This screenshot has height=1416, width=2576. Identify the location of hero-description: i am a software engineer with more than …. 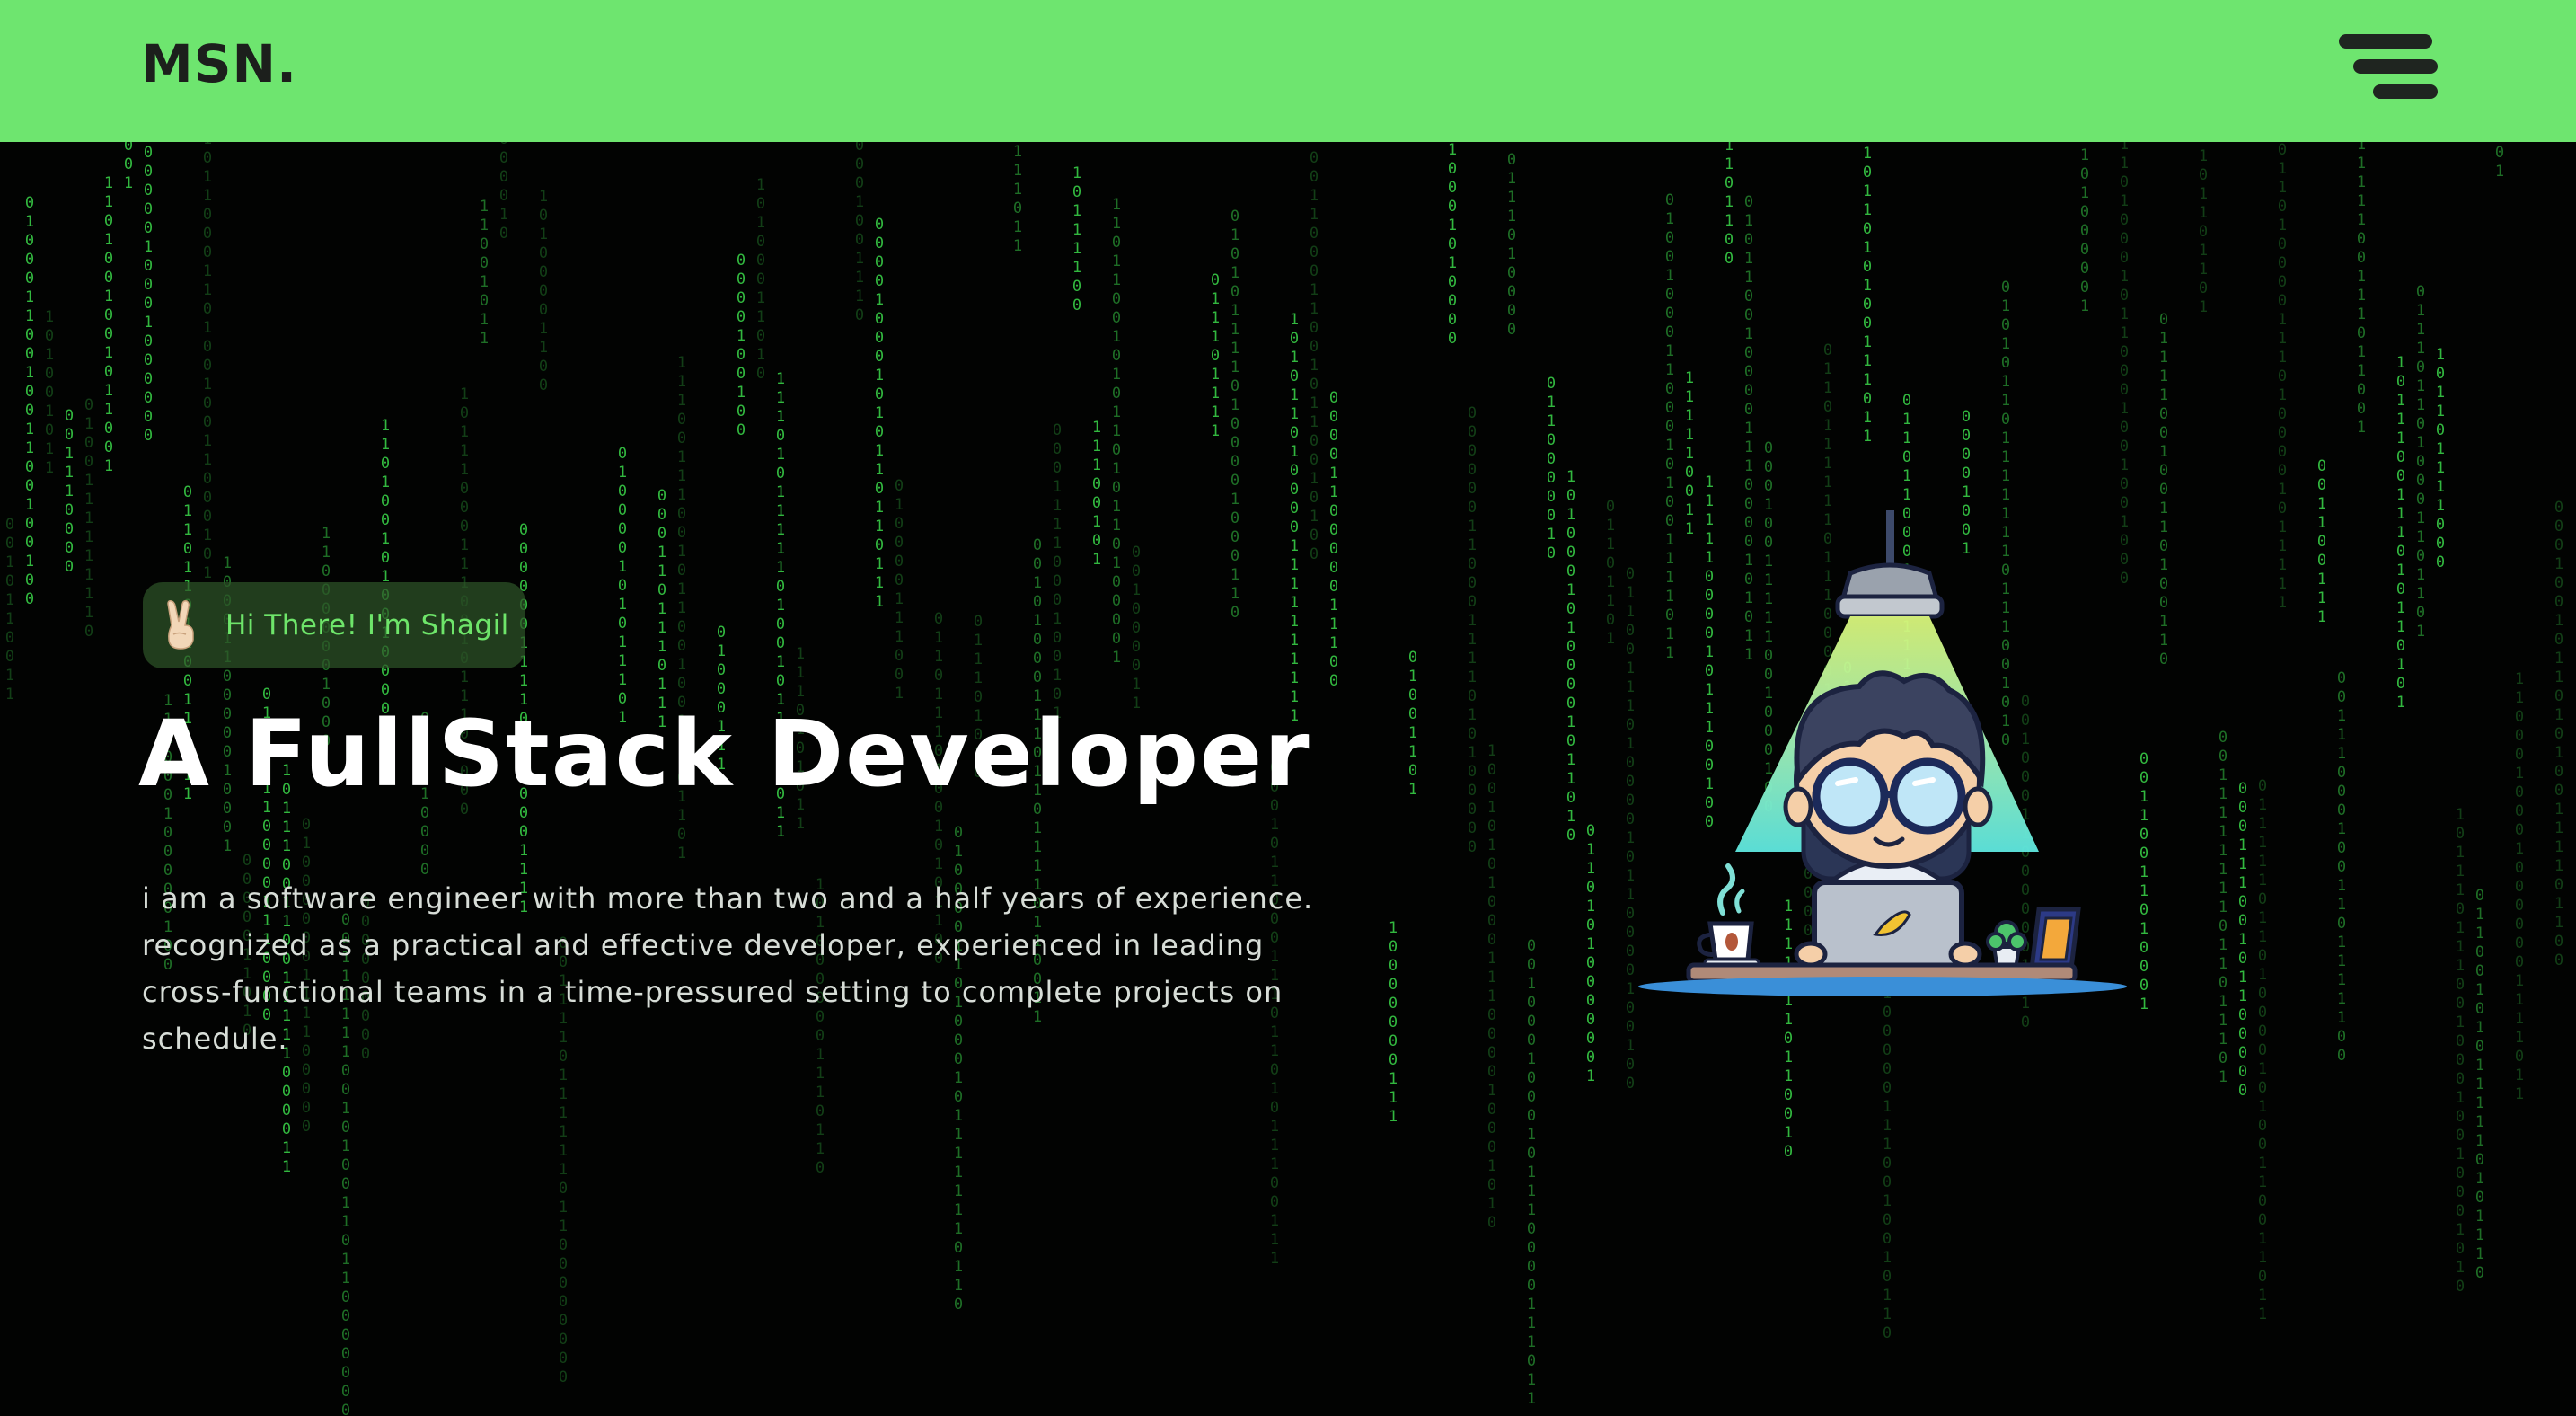
(728, 969).